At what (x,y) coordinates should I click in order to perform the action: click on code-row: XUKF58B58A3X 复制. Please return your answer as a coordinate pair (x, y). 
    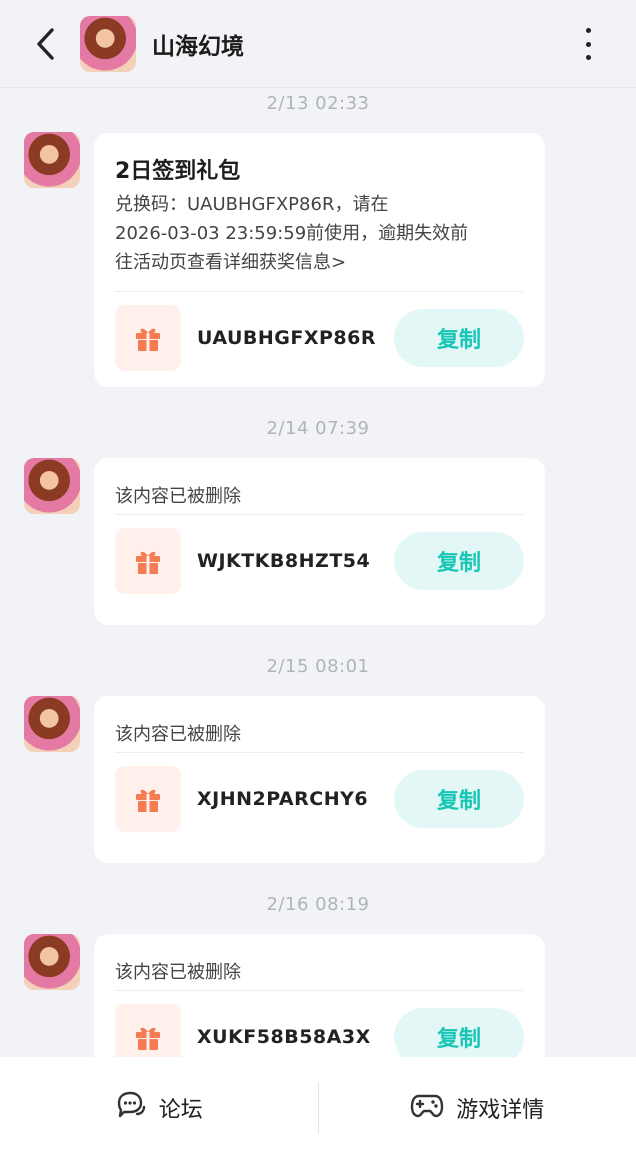
    Looking at the image, I should click on (319, 1024).